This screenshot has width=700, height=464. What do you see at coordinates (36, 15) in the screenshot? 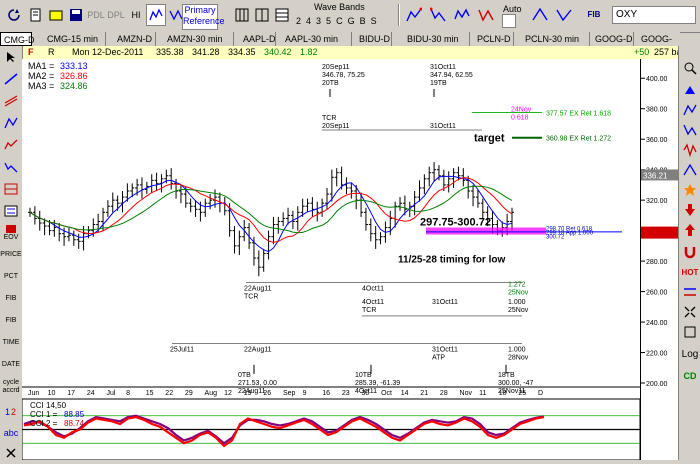
I see `new-document-icon` at bounding box center [36, 15].